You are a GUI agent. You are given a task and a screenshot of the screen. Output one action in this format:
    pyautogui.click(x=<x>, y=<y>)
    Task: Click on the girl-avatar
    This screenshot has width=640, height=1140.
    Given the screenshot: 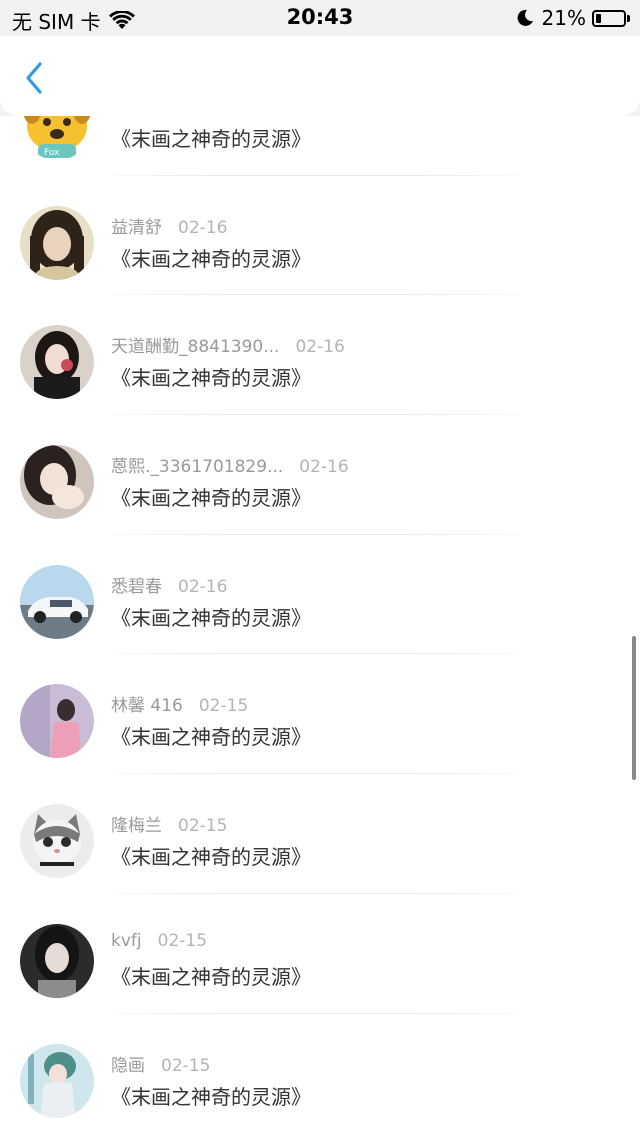 What is the action you would take?
    pyautogui.click(x=57, y=242)
    